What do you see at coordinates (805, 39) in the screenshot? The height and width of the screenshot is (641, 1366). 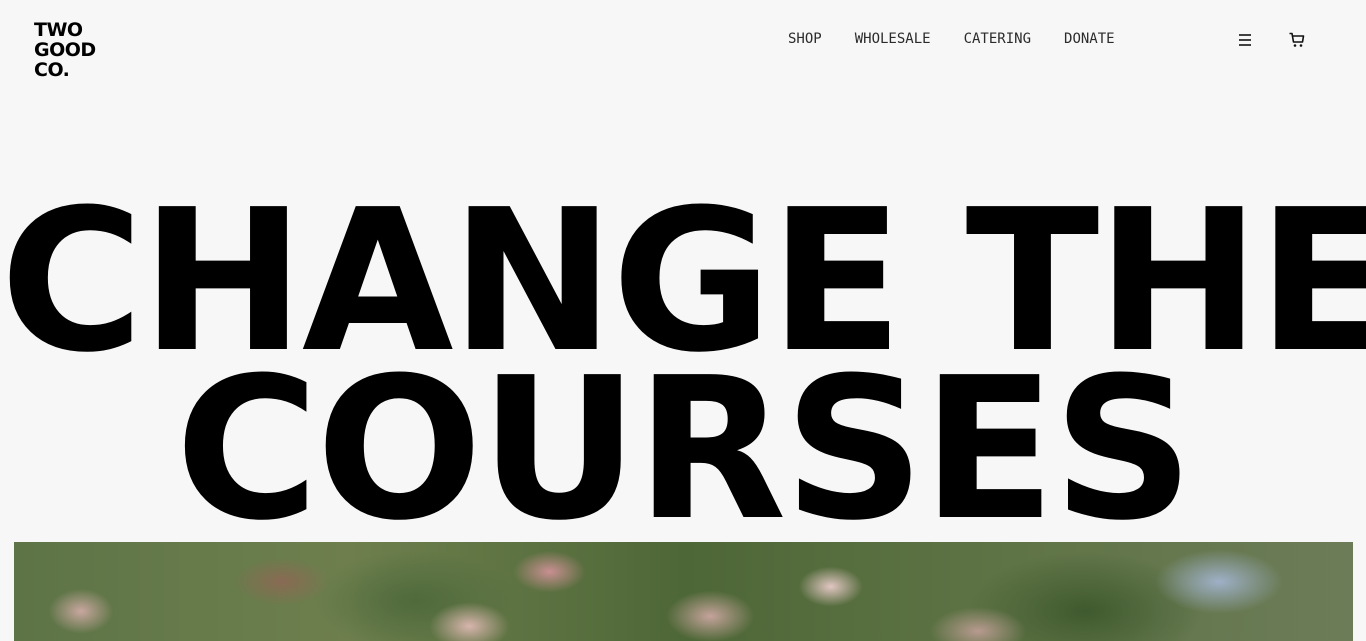 I see `nav-link-shop: SHOP` at bounding box center [805, 39].